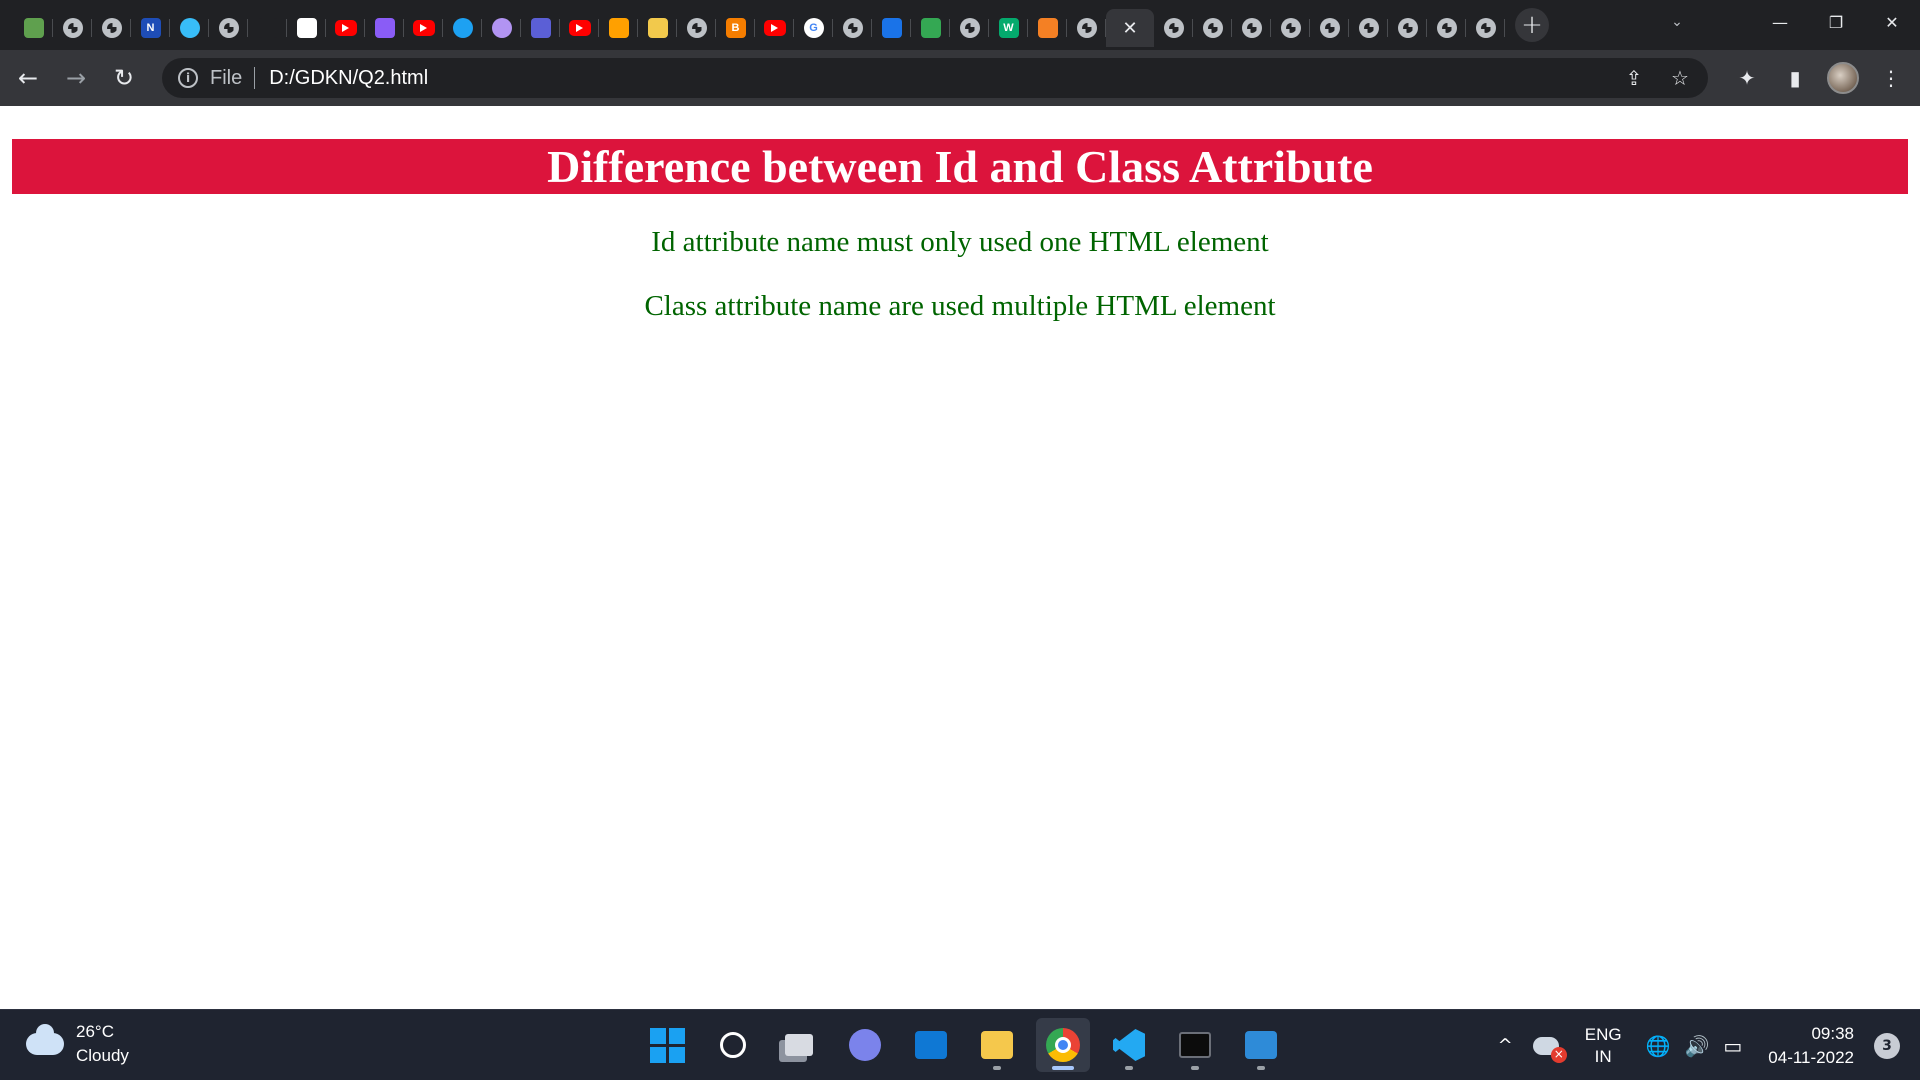 This screenshot has height=1081, width=1920. I want to click on new-tab-button: +, so click(1532, 25).